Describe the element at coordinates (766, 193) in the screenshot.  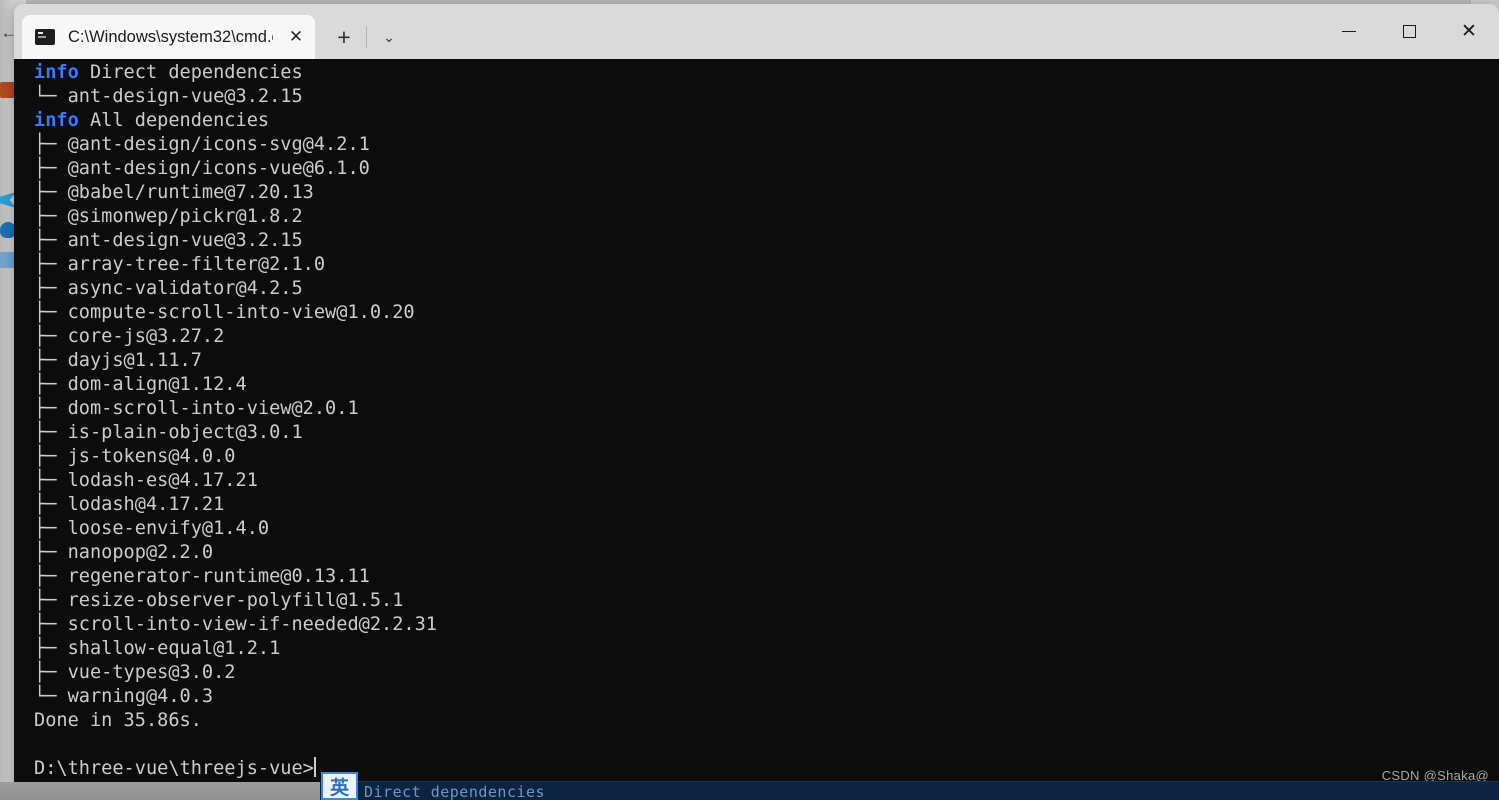
I see `console-line: ├─ @babel/runtime@7.20.13` at that location.